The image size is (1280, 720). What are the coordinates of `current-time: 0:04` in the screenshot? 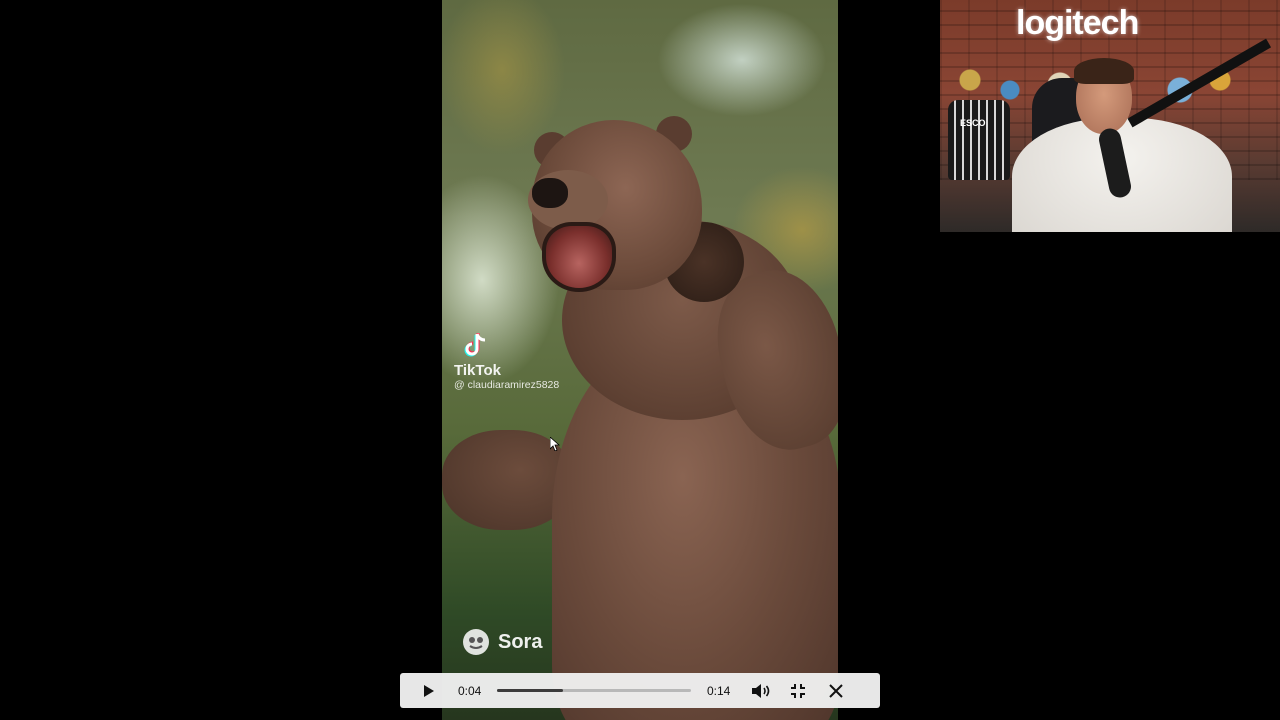 It's located at (470, 691).